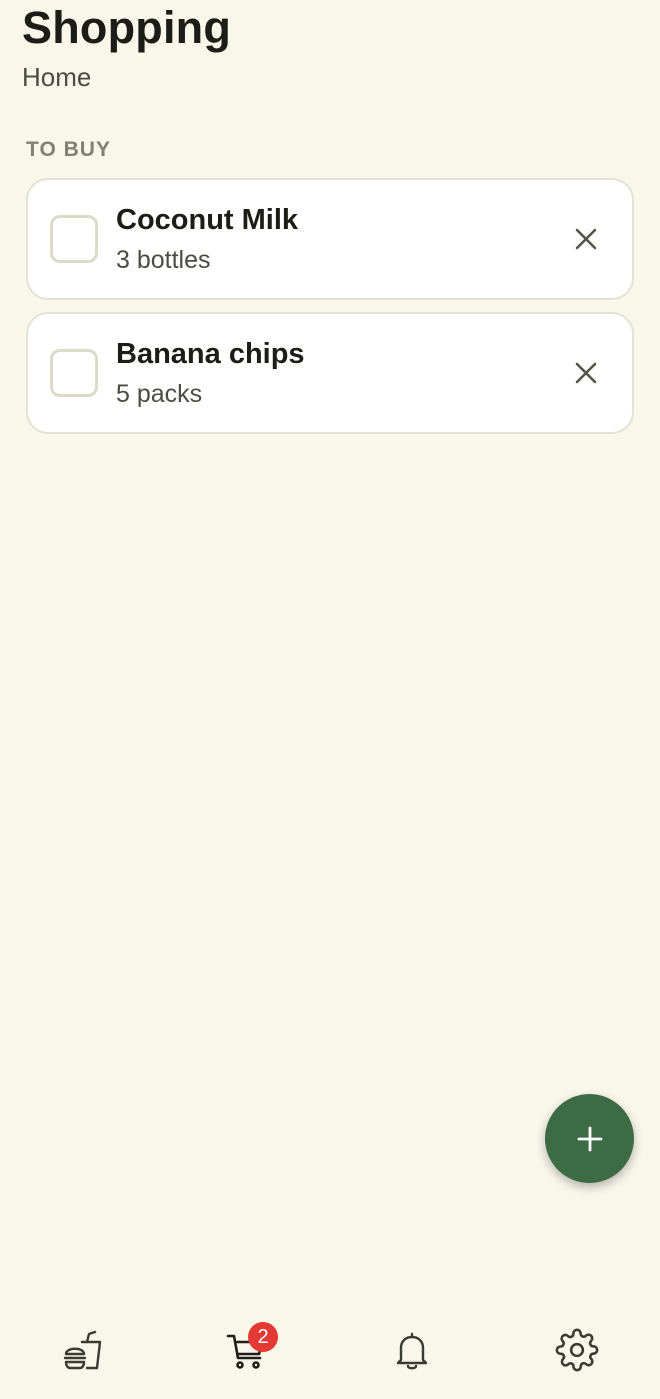 This screenshot has height=1399, width=660. I want to click on item-name: Banana chips, so click(210, 354).